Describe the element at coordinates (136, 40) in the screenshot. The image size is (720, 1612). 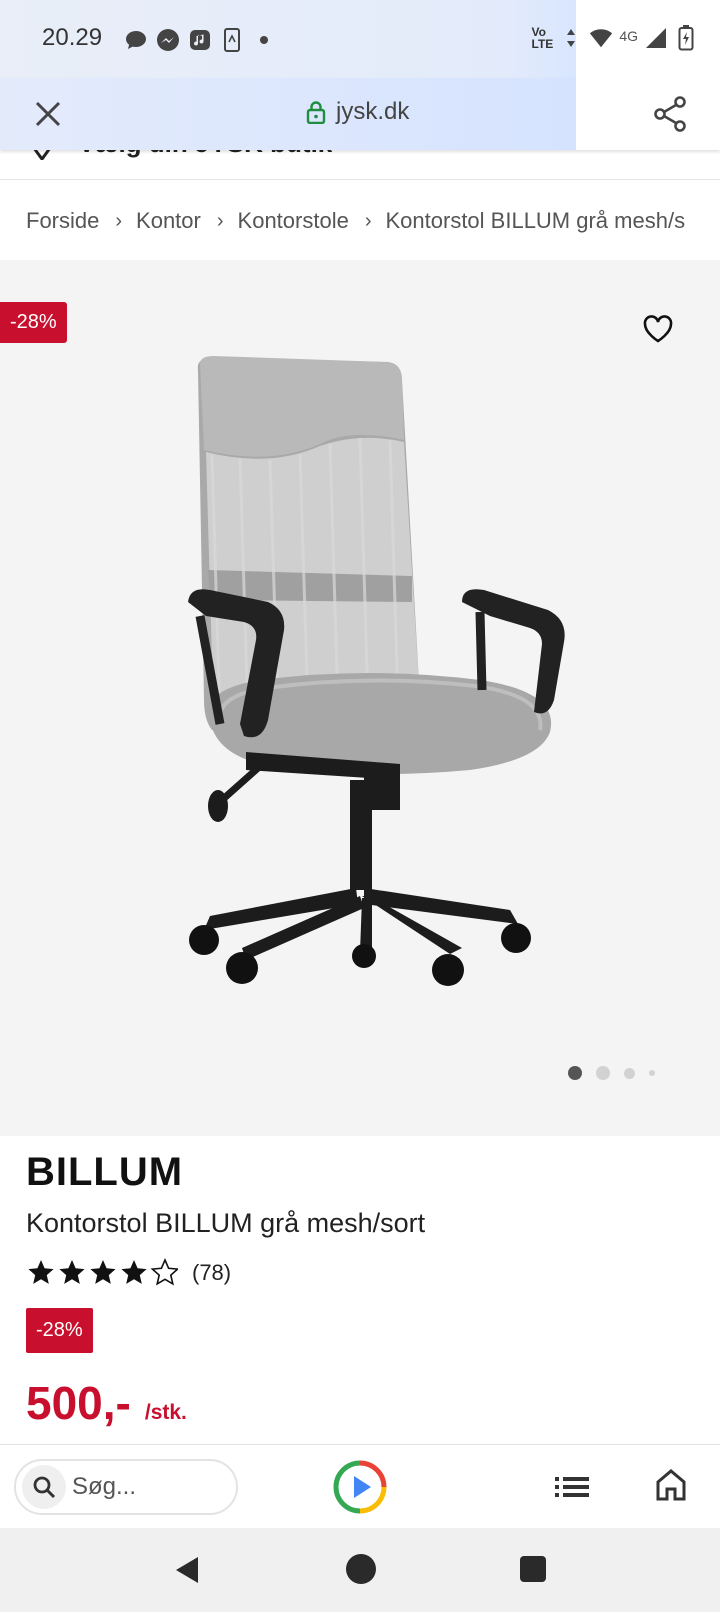
I see `chat-bubble-icon` at that location.